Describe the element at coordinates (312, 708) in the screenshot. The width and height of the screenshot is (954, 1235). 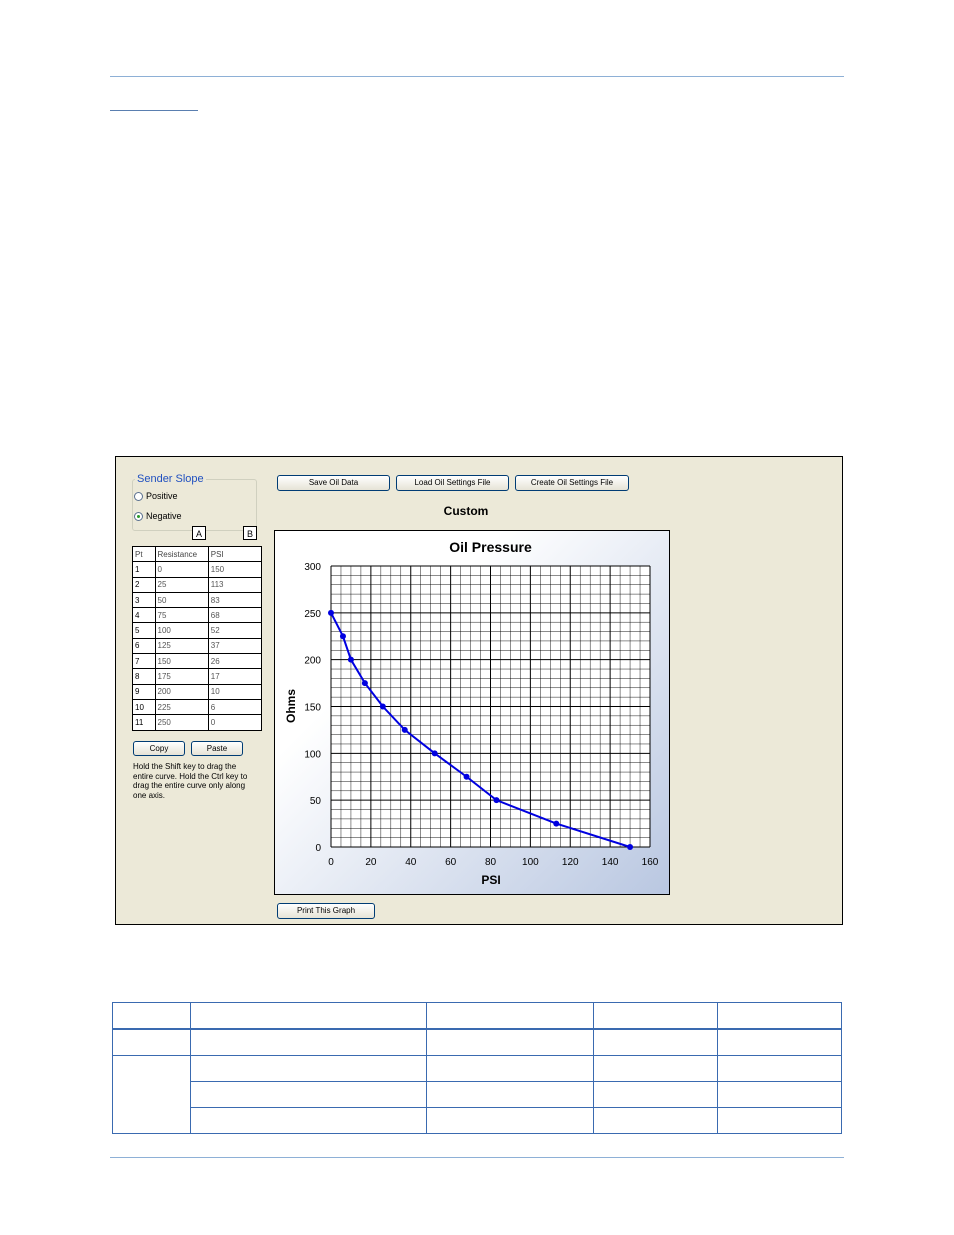
I see `y-tick-label: 150` at that location.